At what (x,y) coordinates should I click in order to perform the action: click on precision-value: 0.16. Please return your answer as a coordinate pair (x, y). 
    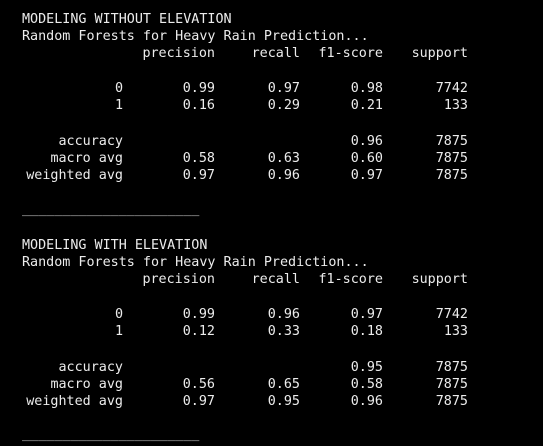
    Looking at the image, I should click on (198, 105).